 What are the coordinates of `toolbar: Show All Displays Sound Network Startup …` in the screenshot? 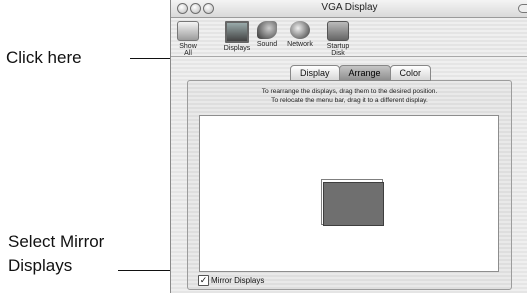 It's located at (349, 37).